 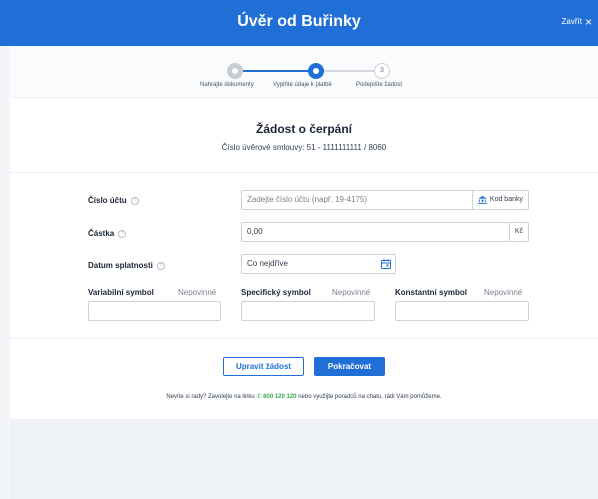 What do you see at coordinates (349, 366) in the screenshot?
I see `continue-button: Pokračovat` at bounding box center [349, 366].